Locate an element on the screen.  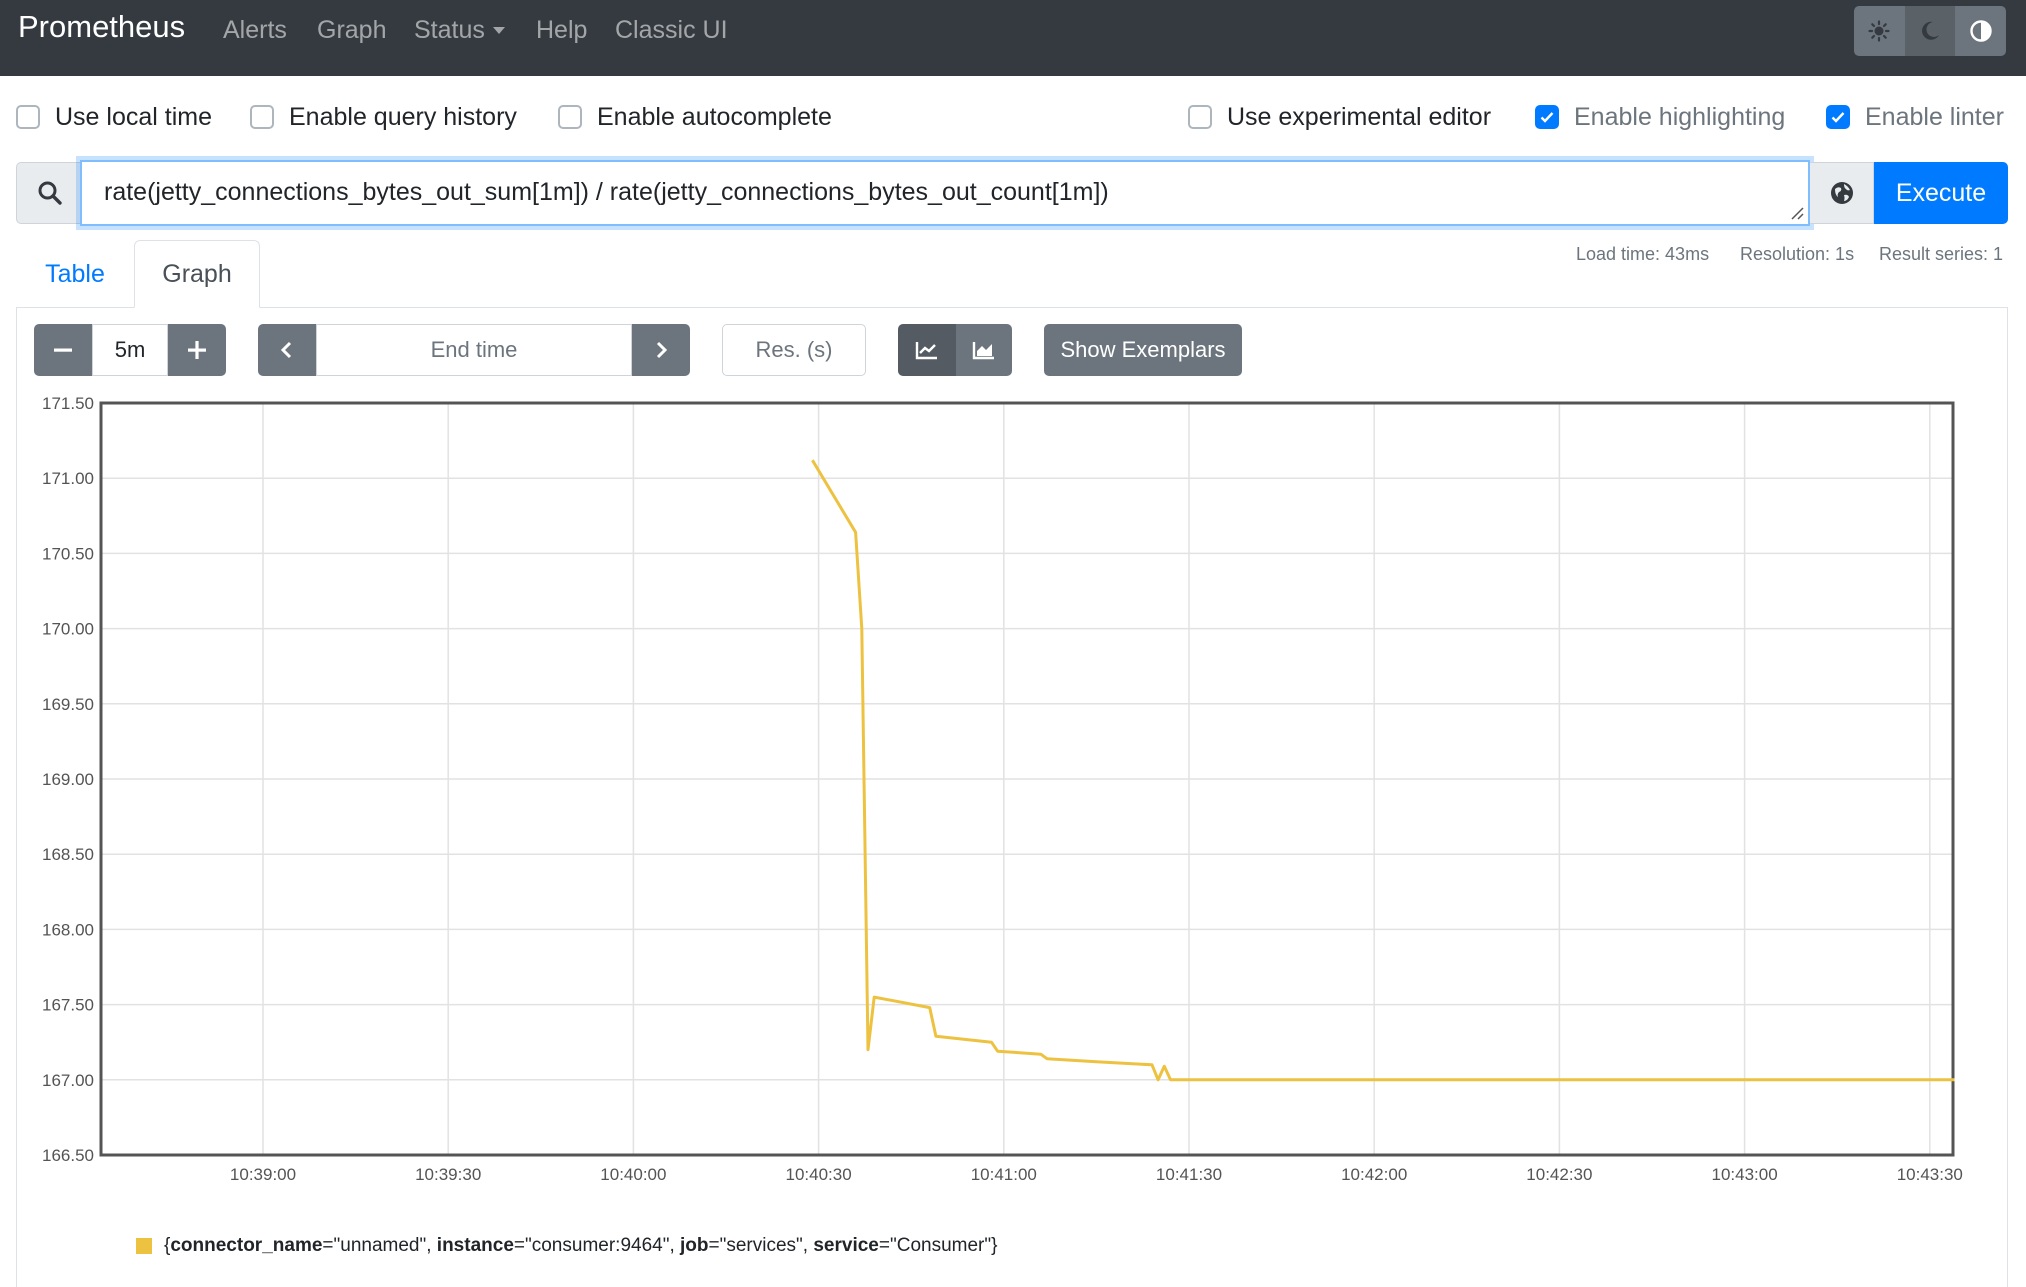
x-tick-label: 10:43:00 is located at coordinates (1745, 1174).